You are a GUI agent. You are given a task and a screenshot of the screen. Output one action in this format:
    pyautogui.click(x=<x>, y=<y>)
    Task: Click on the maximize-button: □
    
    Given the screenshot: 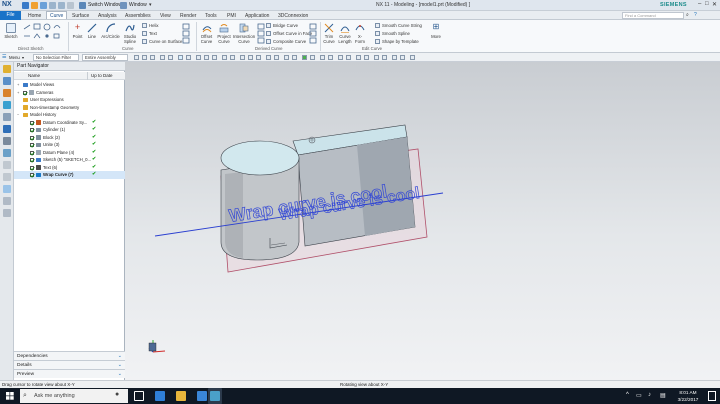 What is the action you would take?
    pyautogui.click(x=707, y=4)
    